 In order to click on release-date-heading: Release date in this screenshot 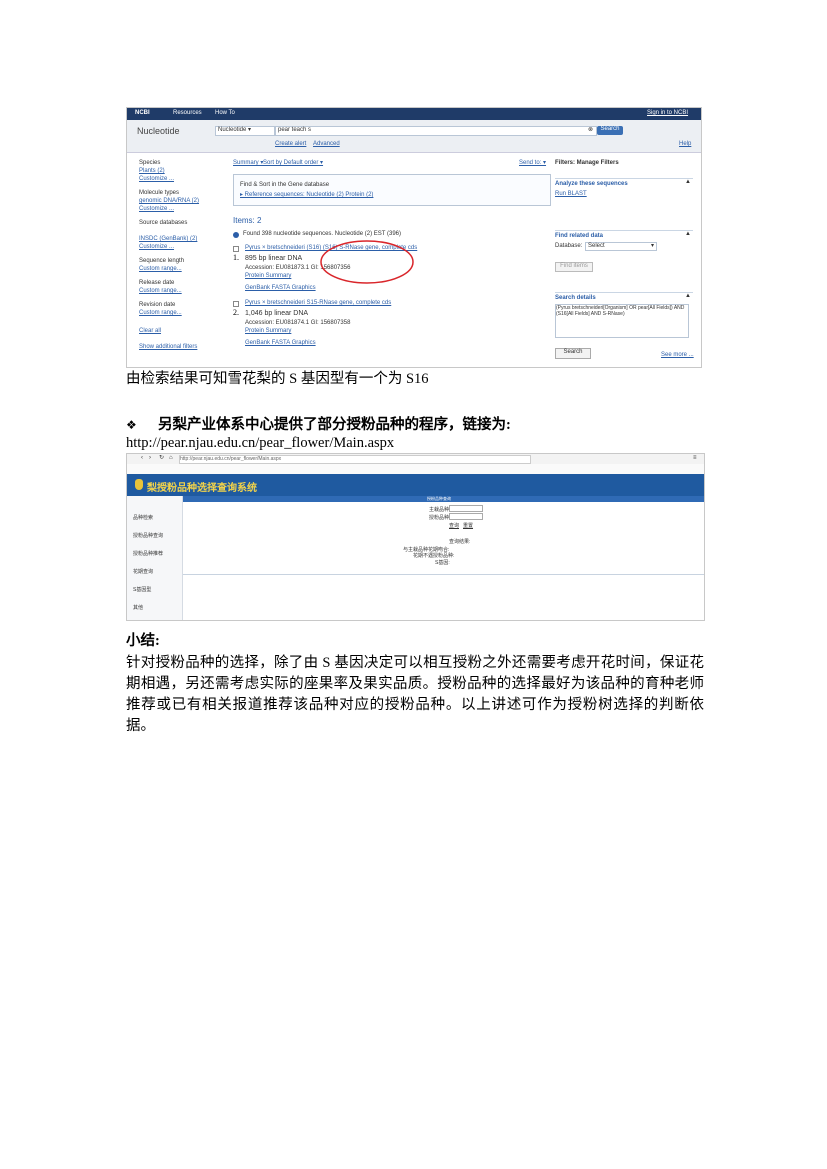, I will do `click(157, 283)`.